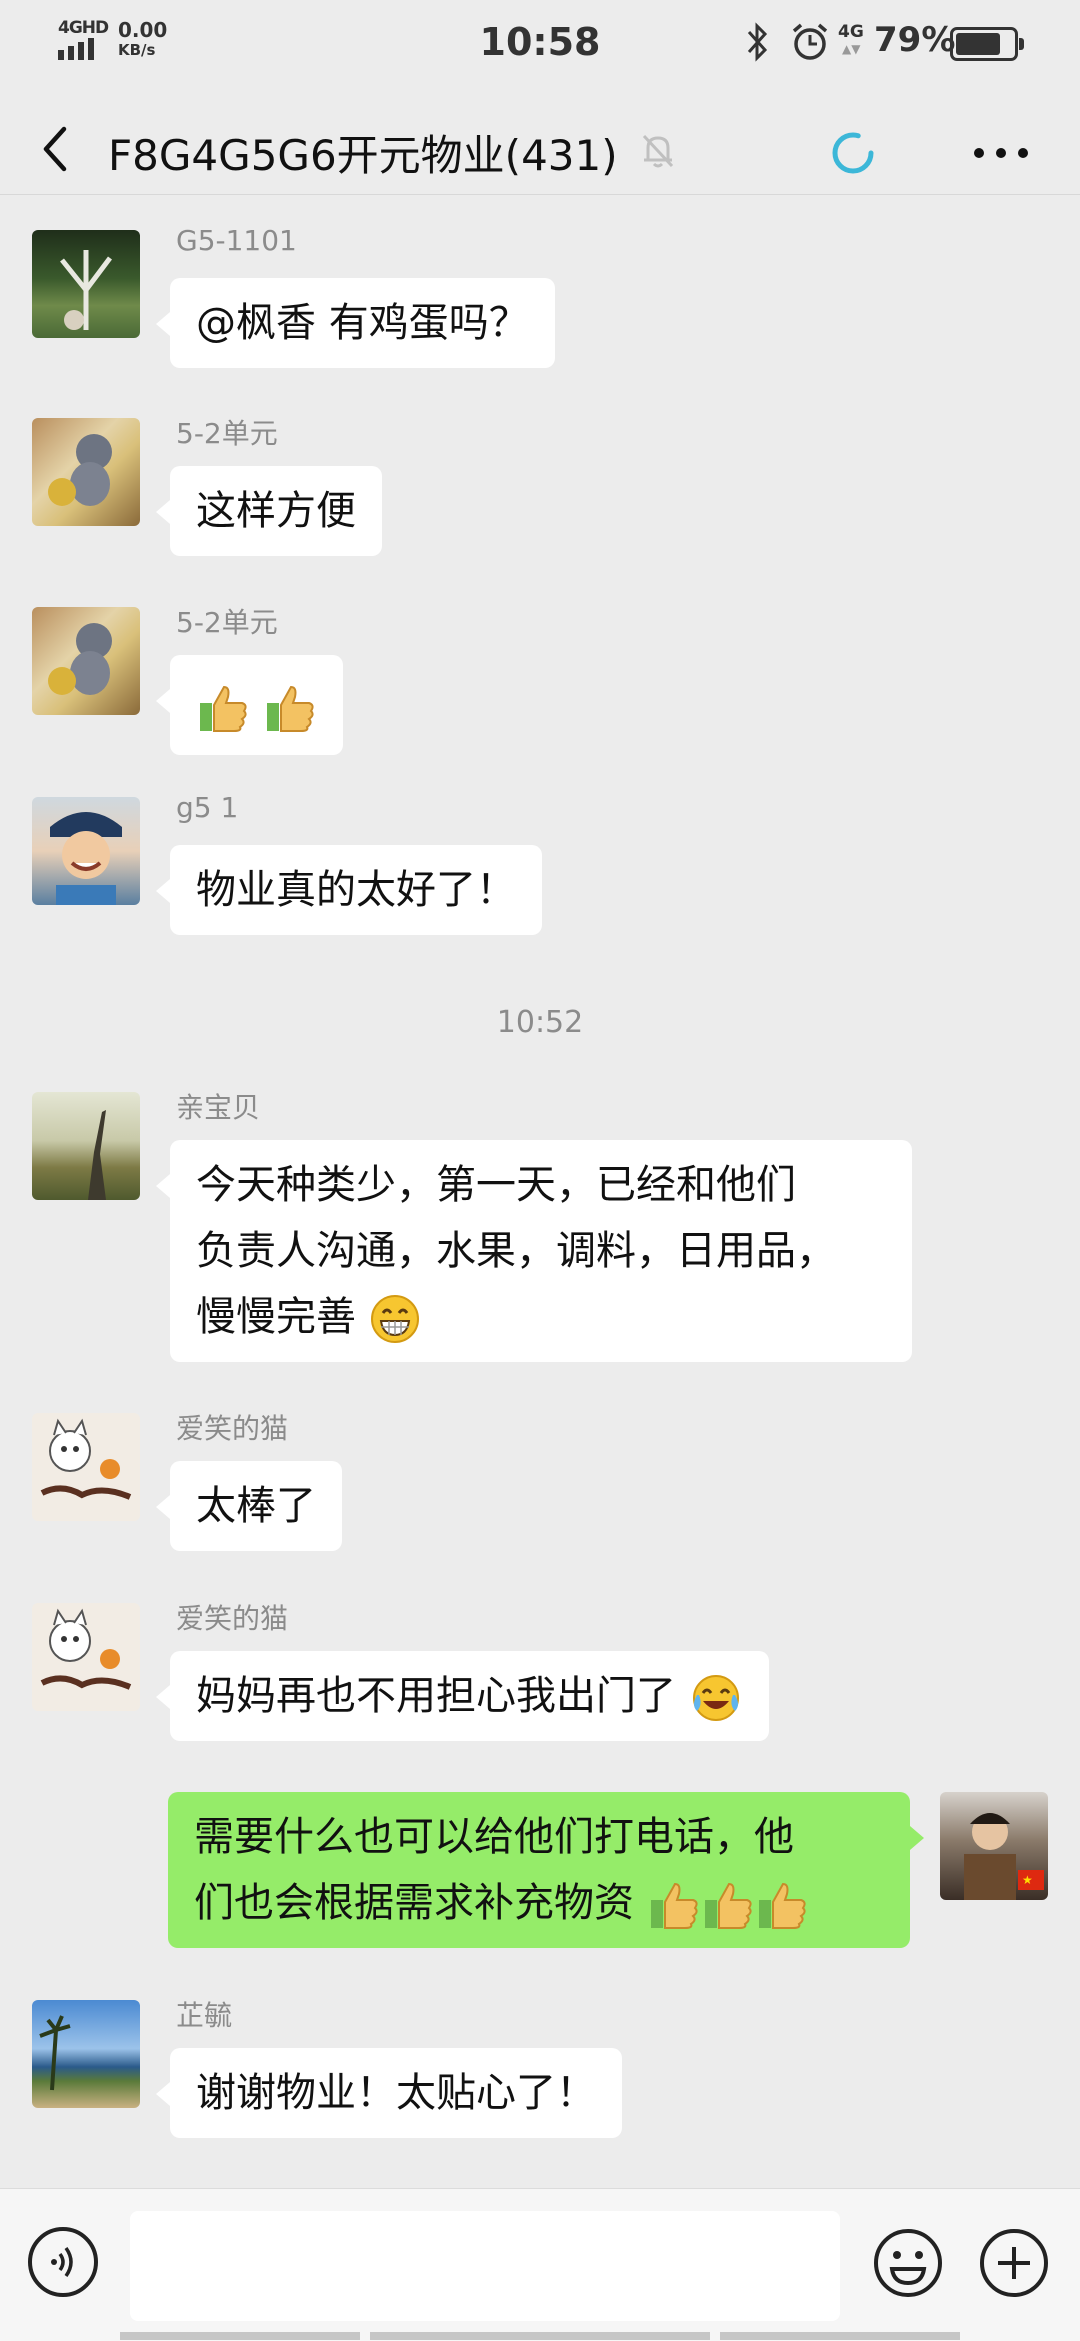 The height and width of the screenshot is (2341, 1080). Describe the element at coordinates (851, 32) in the screenshot. I see `mobile-network-label: 4G` at that location.